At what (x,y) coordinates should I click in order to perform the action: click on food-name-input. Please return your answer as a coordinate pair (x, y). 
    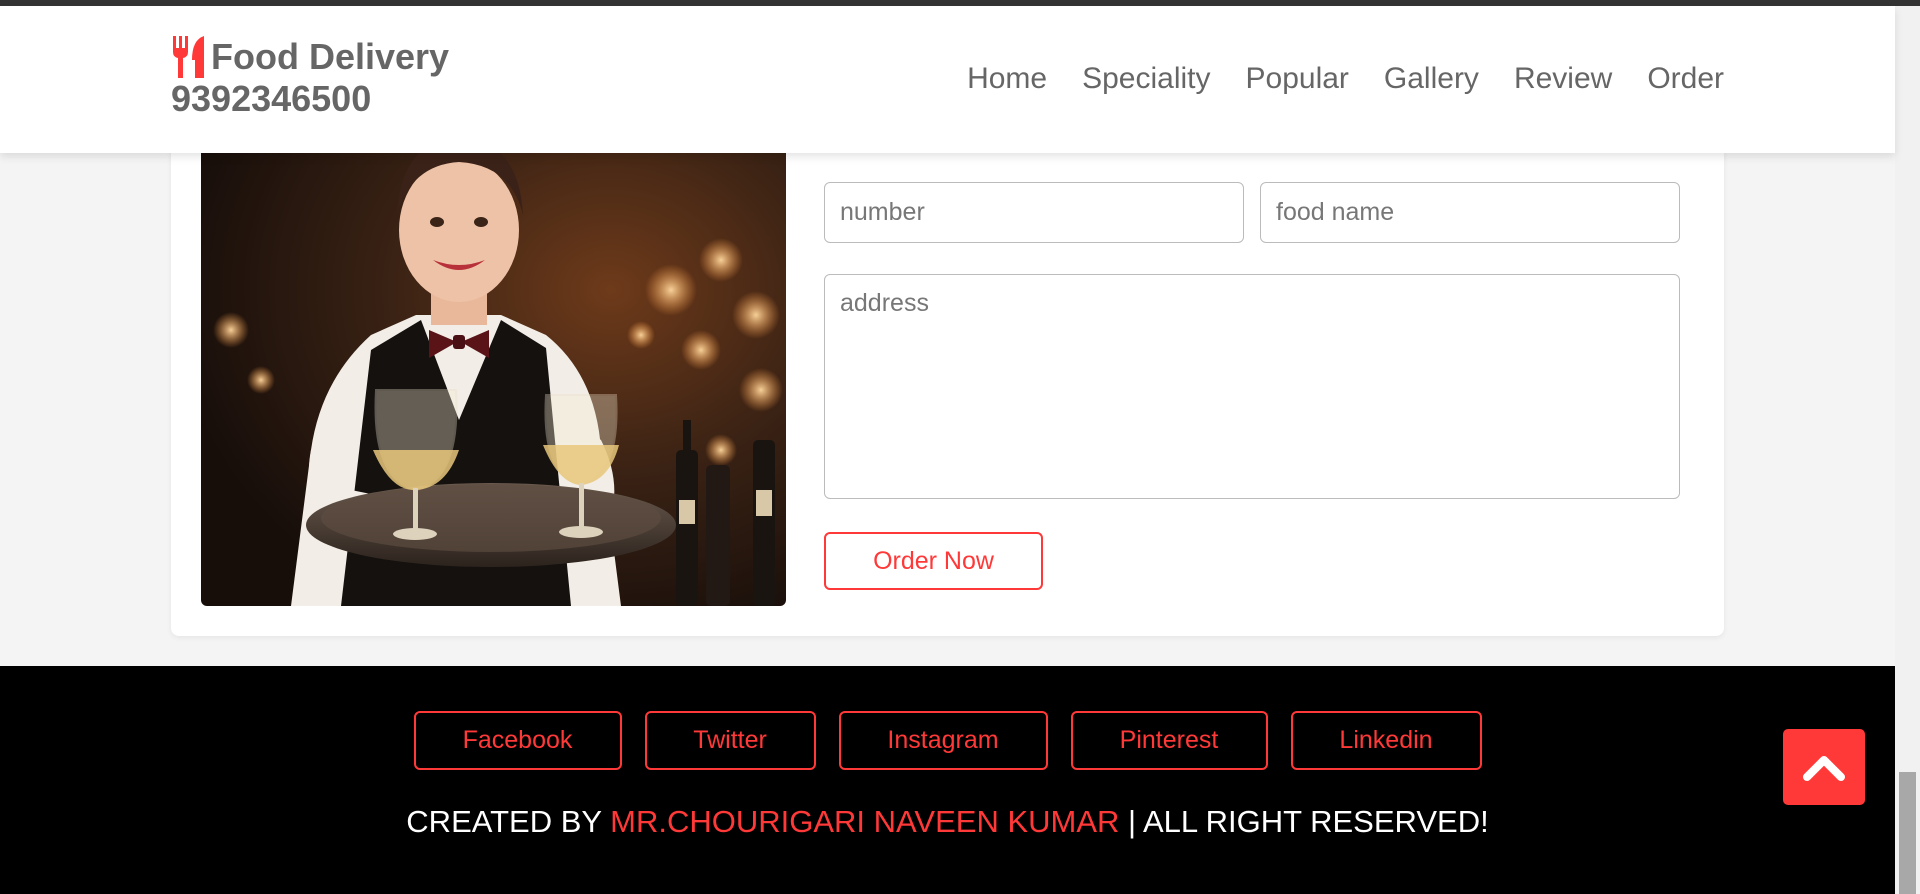
    Looking at the image, I should click on (1470, 212).